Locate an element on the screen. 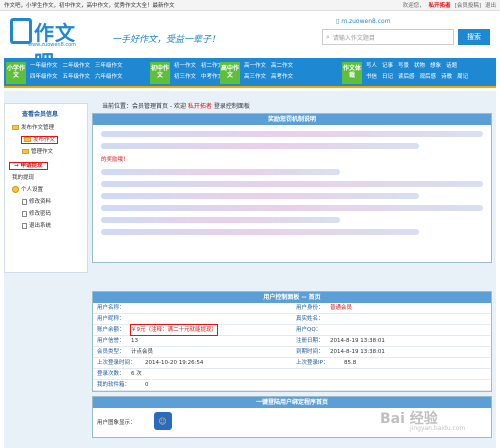 The height and width of the screenshot is (448, 500). exit-link: 退出 is located at coordinates (490, 5).